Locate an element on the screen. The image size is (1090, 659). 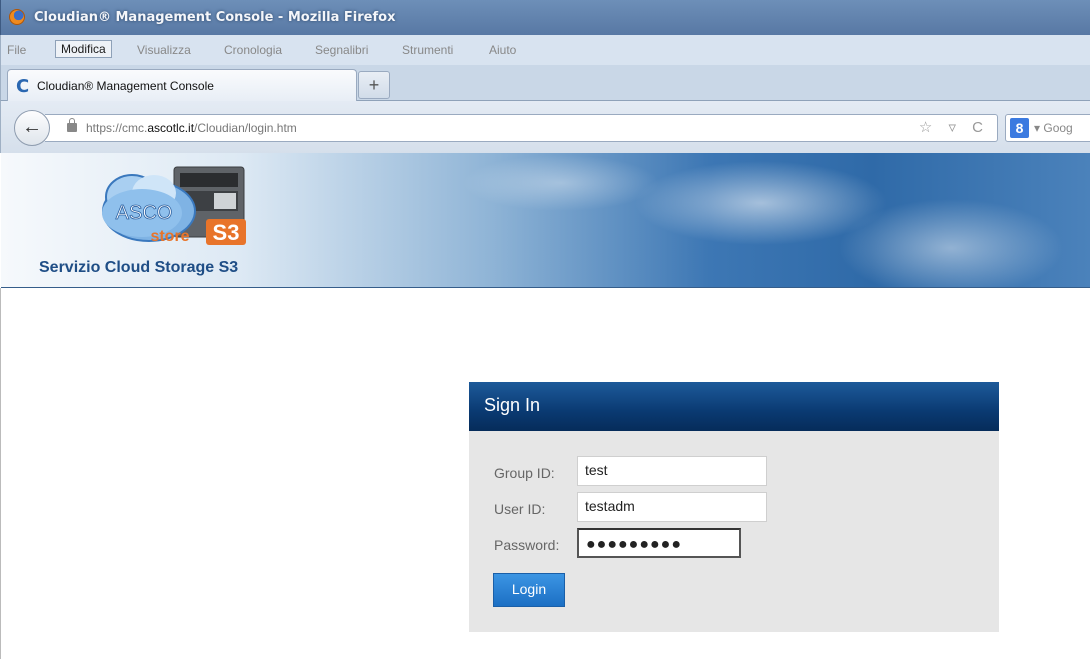
cloudian-favicon-icon: C is located at coordinates (23, 86).